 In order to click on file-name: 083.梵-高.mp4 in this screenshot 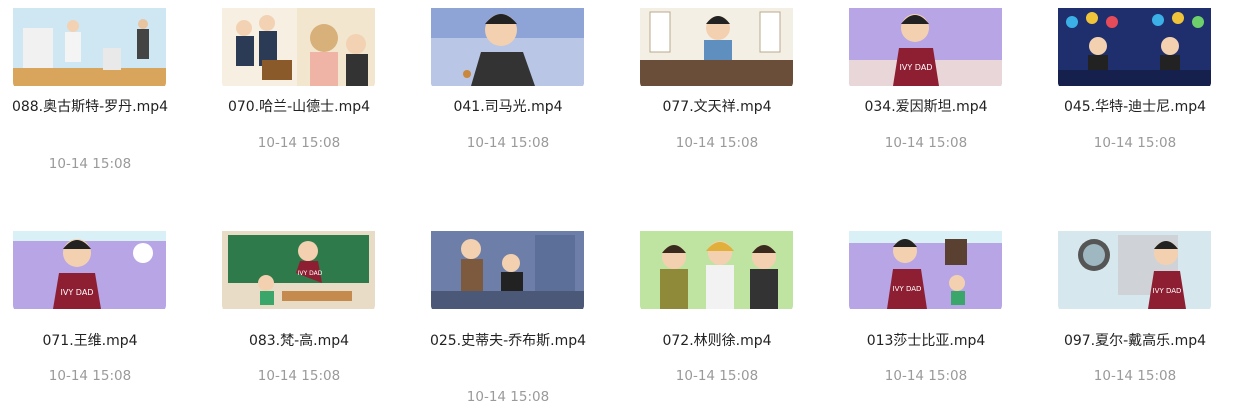, I will do `click(299, 341)`.